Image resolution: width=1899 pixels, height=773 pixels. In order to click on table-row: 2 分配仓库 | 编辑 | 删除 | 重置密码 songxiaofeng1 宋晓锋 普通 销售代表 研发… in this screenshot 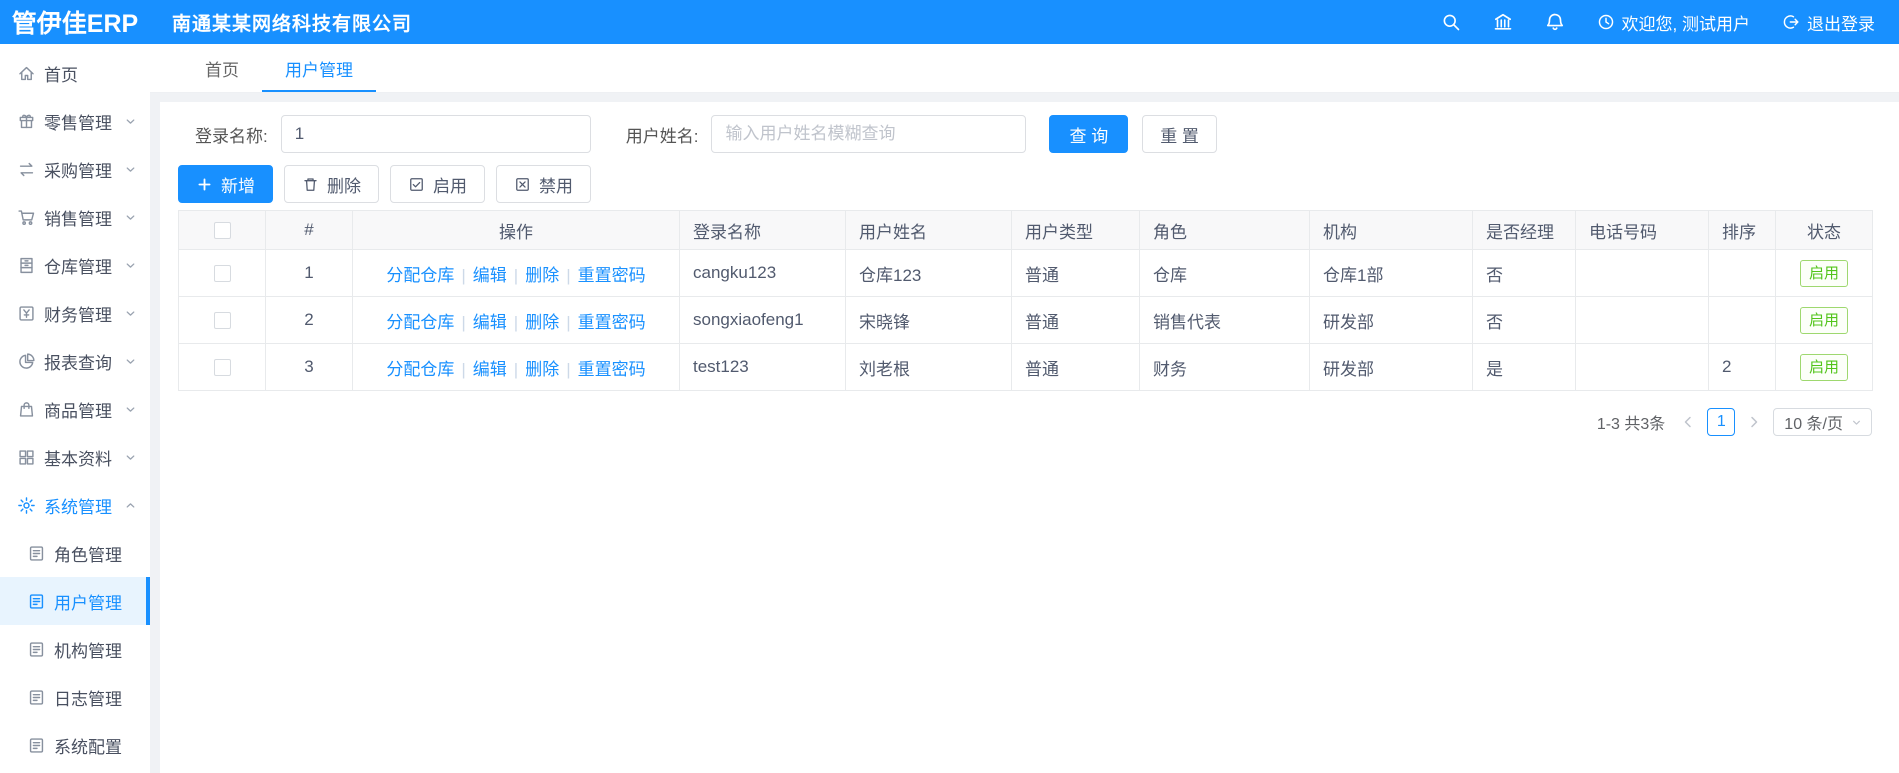, I will do `click(1025, 320)`.